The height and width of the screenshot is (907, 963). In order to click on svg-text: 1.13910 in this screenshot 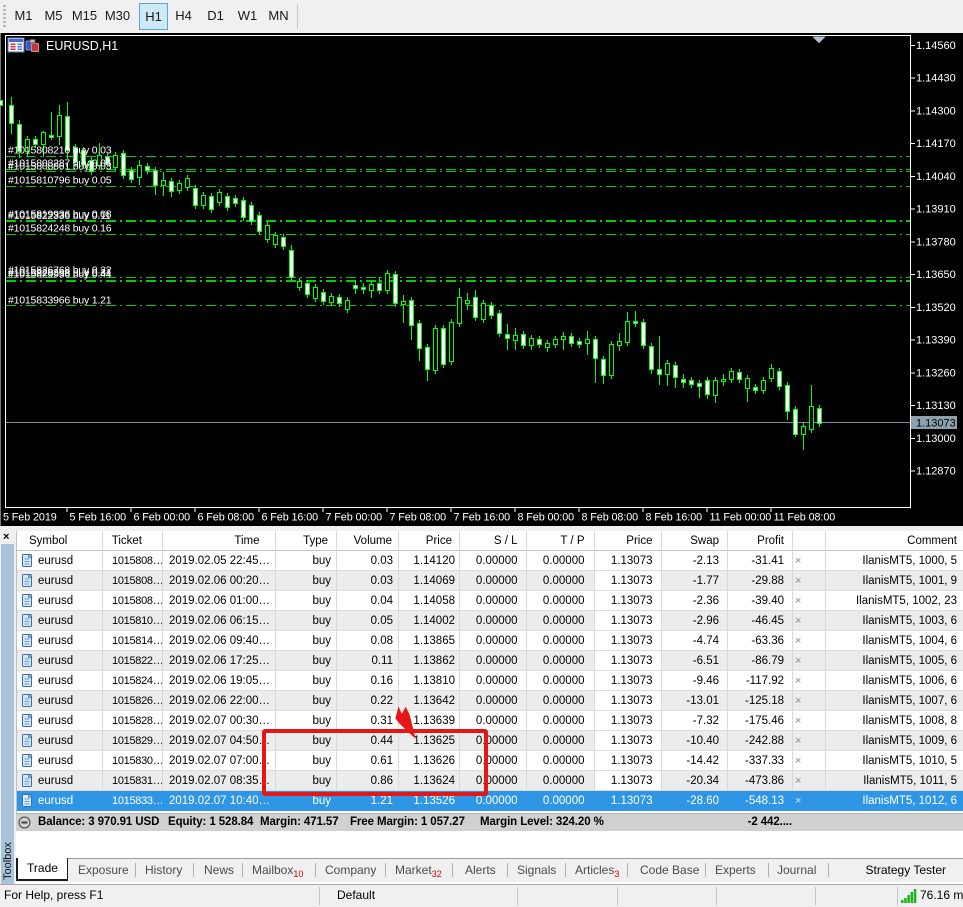, I will do `click(936, 210)`.